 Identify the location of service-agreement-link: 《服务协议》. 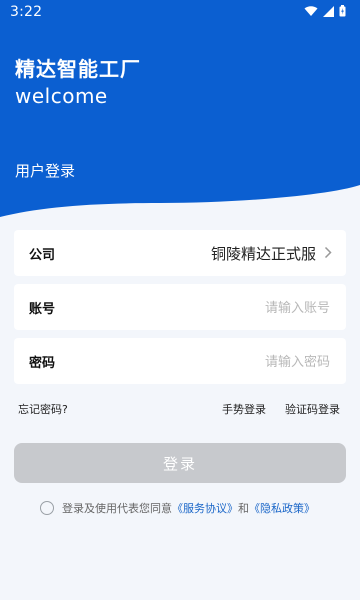
(205, 508).